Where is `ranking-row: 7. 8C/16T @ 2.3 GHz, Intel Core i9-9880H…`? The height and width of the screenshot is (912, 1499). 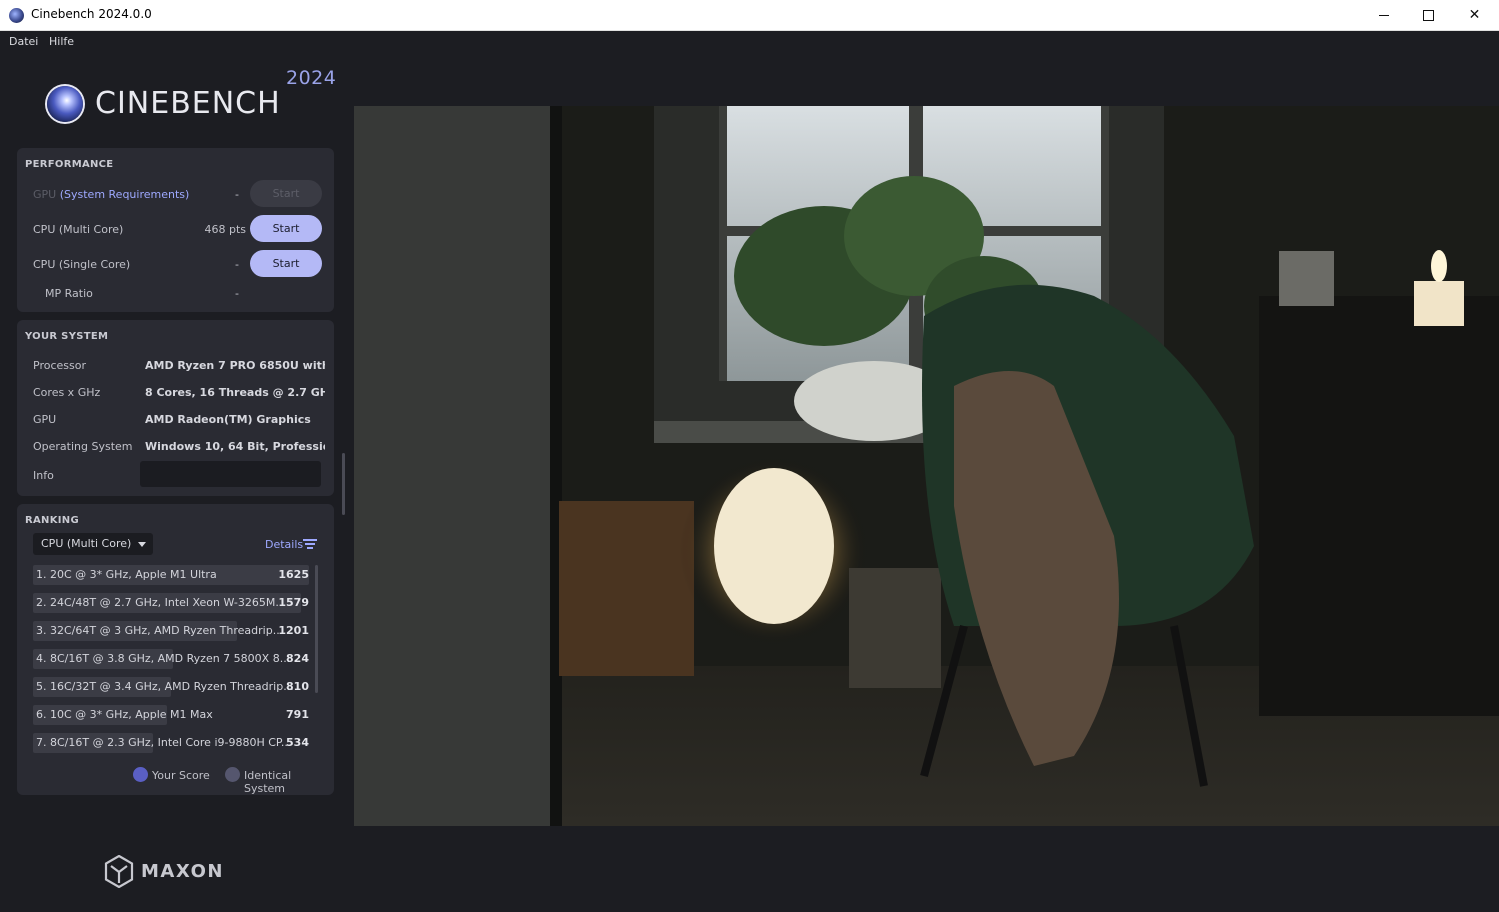 ranking-row: 7. 8C/16T @ 2.3 GHz, Intel Core i9-9880H… is located at coordinates (171, 743).